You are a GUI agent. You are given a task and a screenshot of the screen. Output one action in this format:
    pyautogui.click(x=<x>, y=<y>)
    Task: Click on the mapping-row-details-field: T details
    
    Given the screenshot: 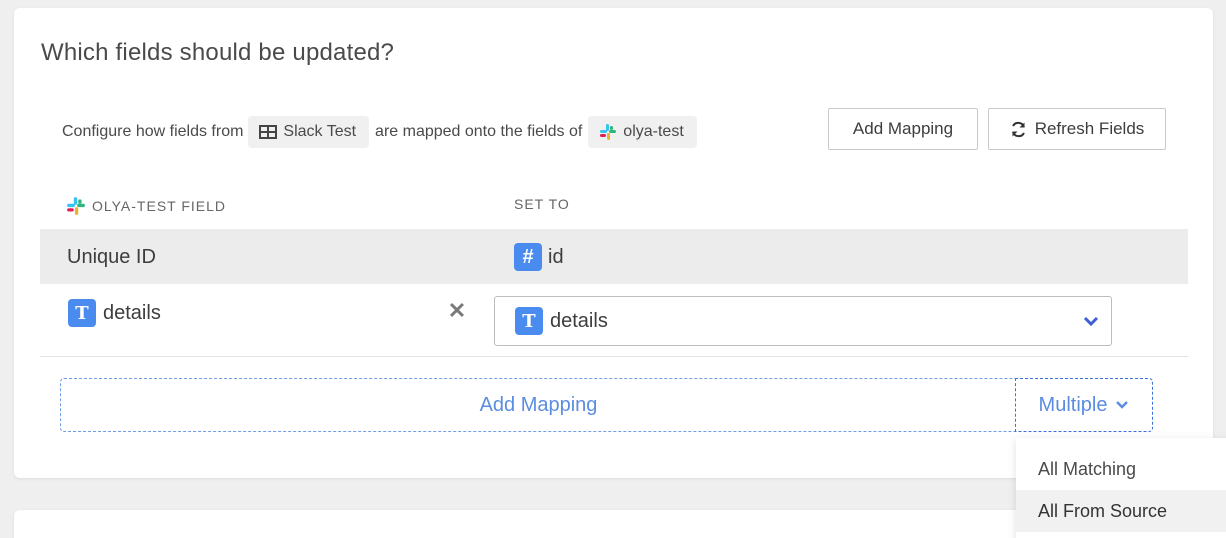 What is the action you would take?
    pyautogui.click(x=114, y=313)
    